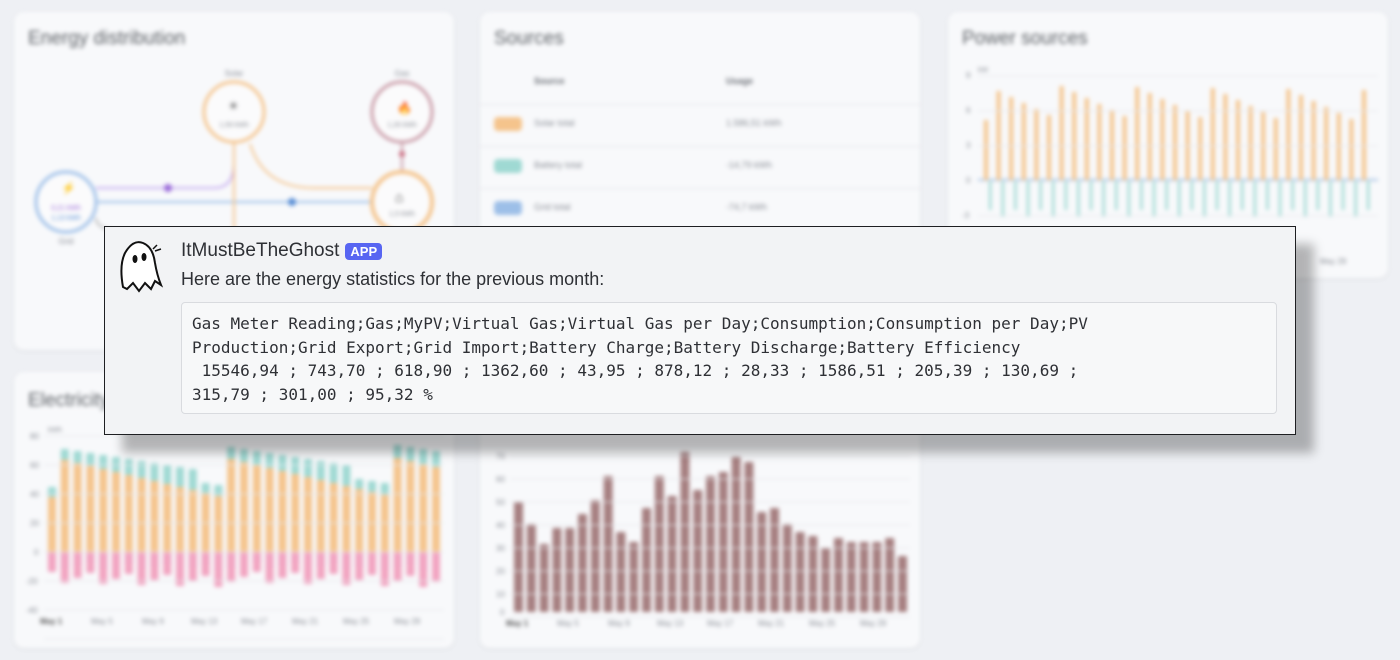 The width and height of the screenshot is (1400, 660). Describe the element at coordinates (700, 166) in the screenshot. I see `sources-row: Battery total -14,79 kWh` at that location.